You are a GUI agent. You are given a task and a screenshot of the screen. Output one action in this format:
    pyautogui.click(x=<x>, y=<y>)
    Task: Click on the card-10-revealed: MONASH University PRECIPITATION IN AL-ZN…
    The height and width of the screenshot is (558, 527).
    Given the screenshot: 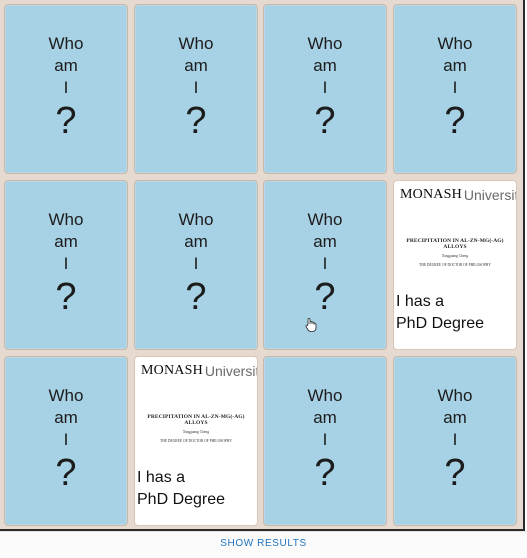 What is the action you would take?
    pyautogui.click(x=196, y=441)
    